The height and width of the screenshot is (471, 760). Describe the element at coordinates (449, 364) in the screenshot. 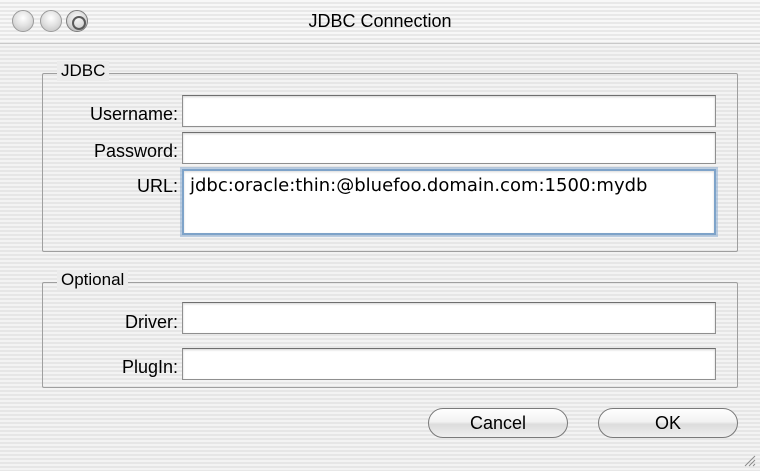

I see `plugin-field` at that location.